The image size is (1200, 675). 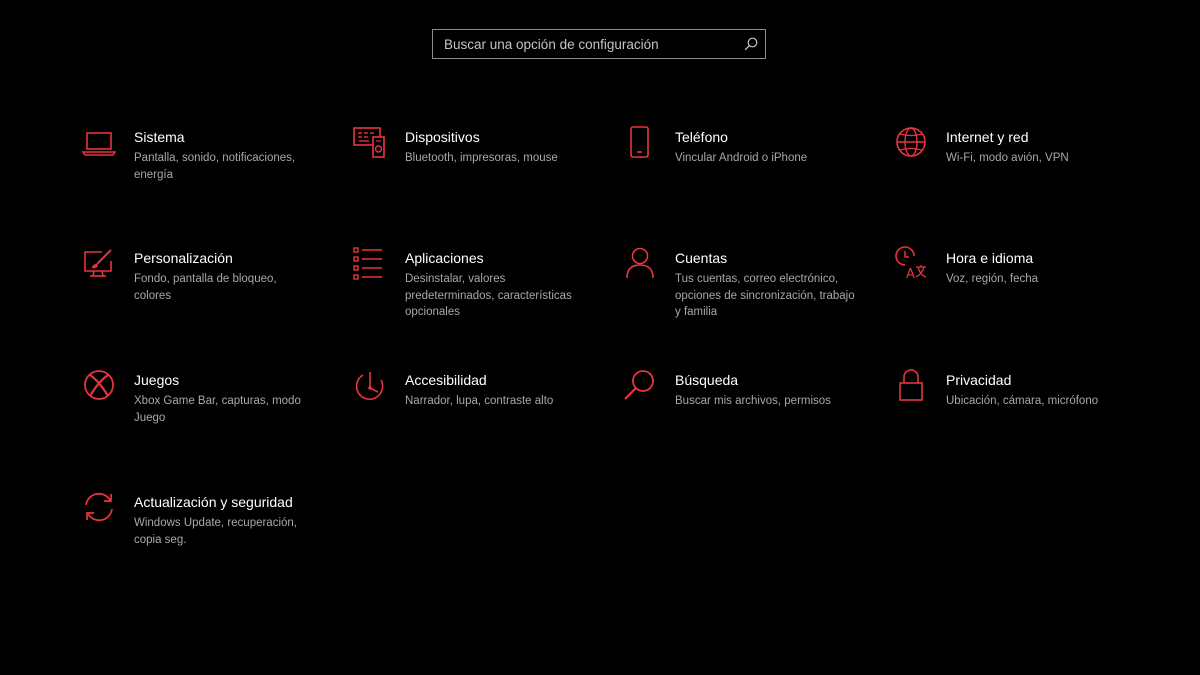 I want to click on devices-icon, so click(x=370, y=143).